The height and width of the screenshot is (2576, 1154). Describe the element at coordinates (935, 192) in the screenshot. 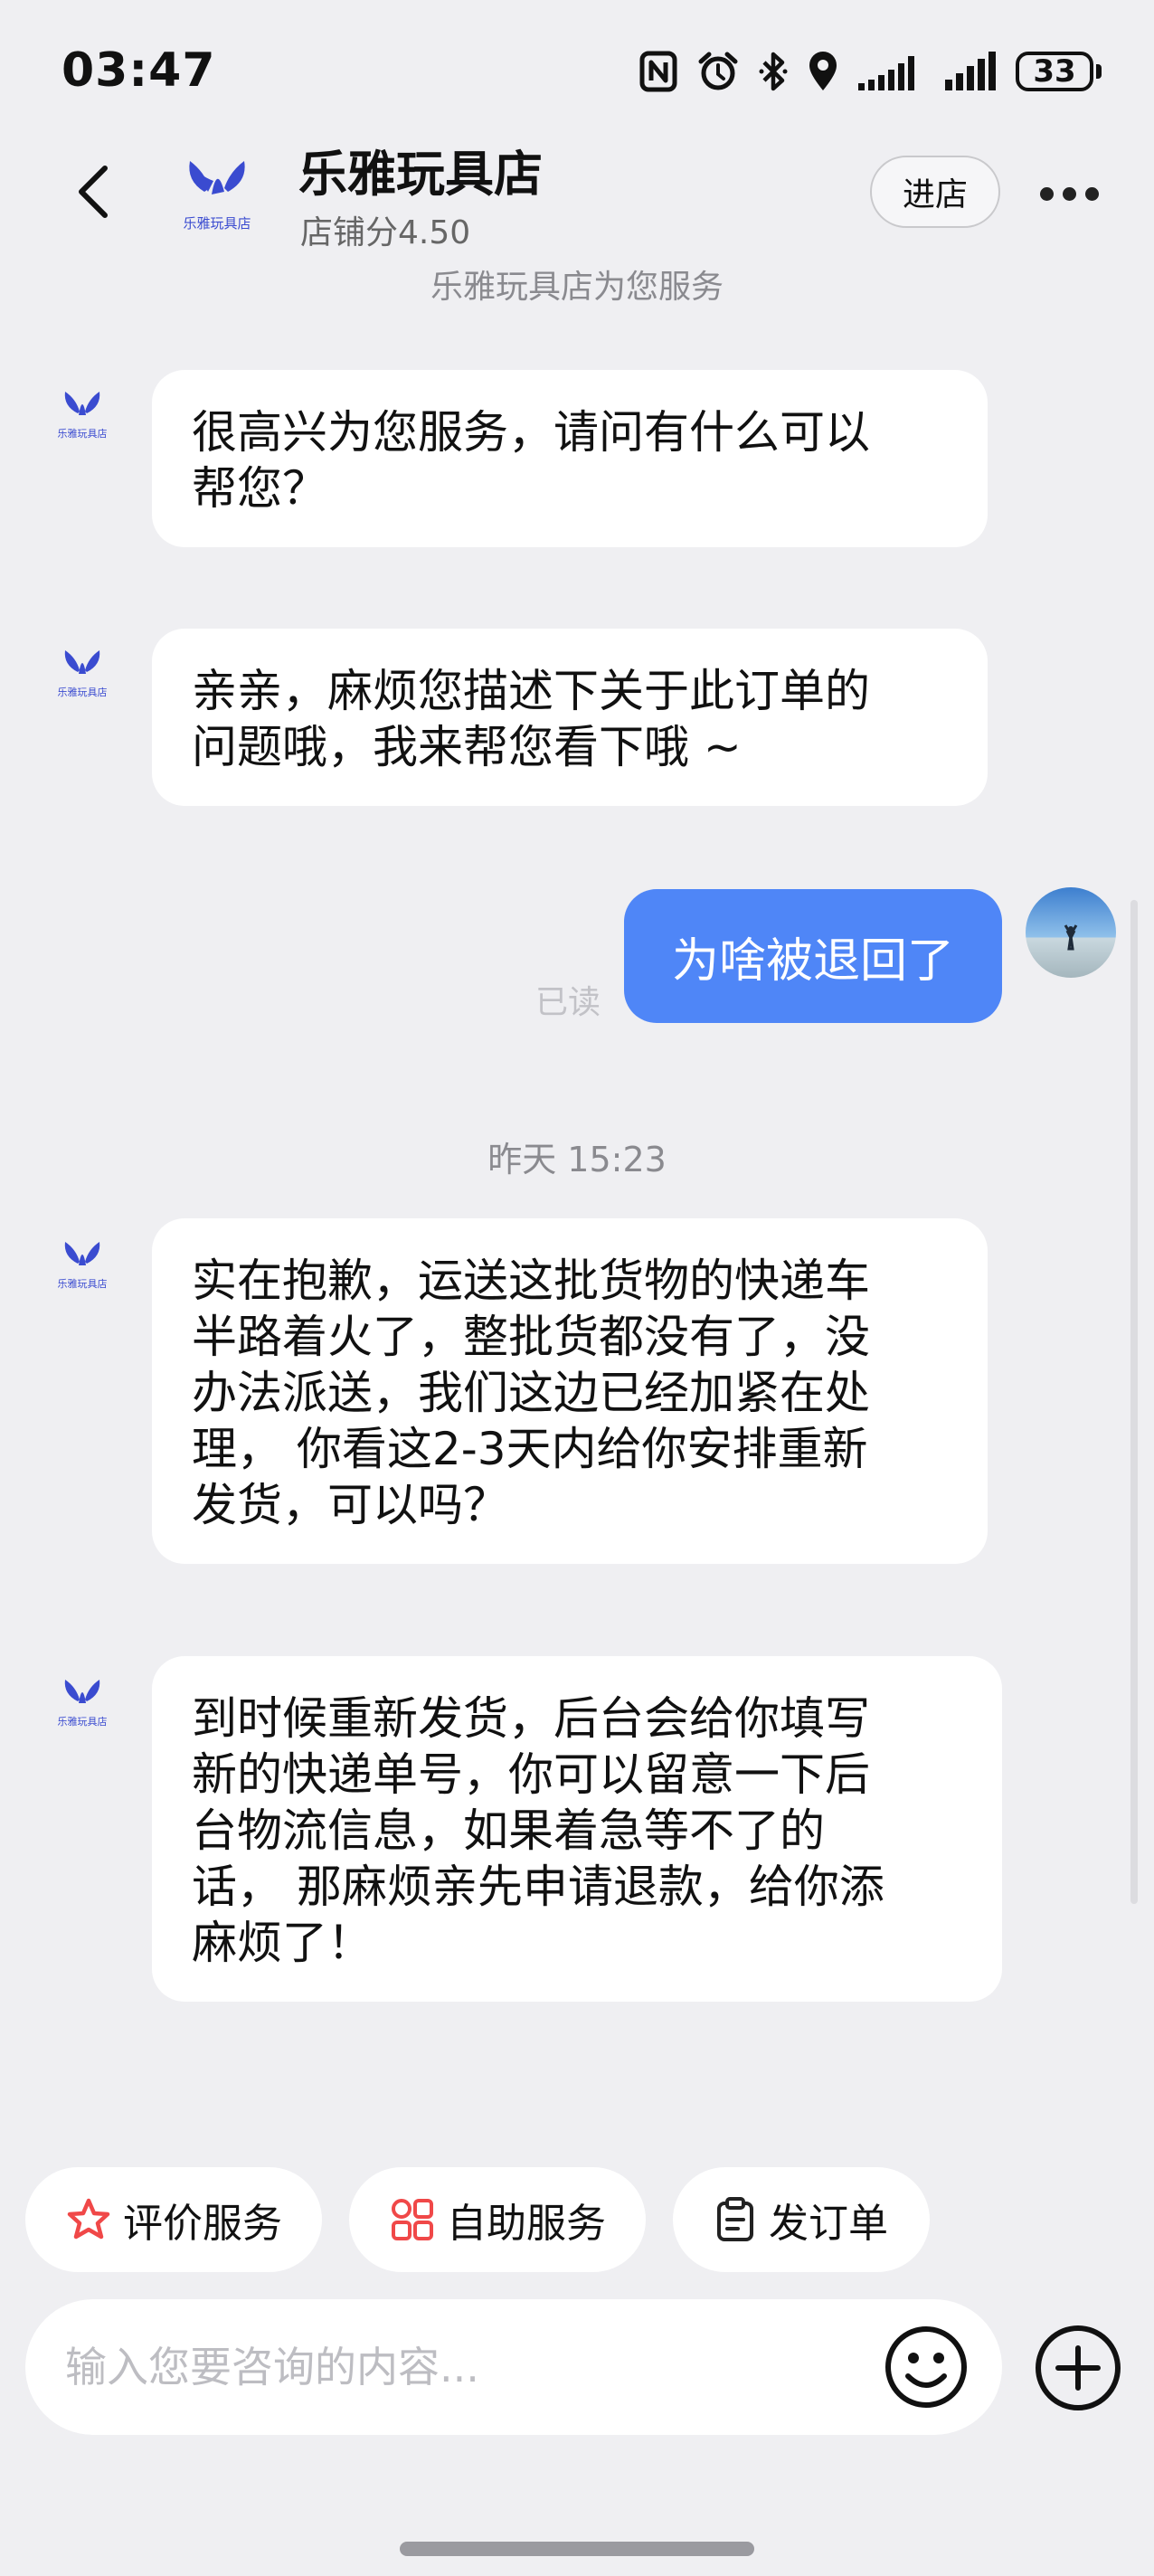

I see `enter-store-button: 进店` at that location.